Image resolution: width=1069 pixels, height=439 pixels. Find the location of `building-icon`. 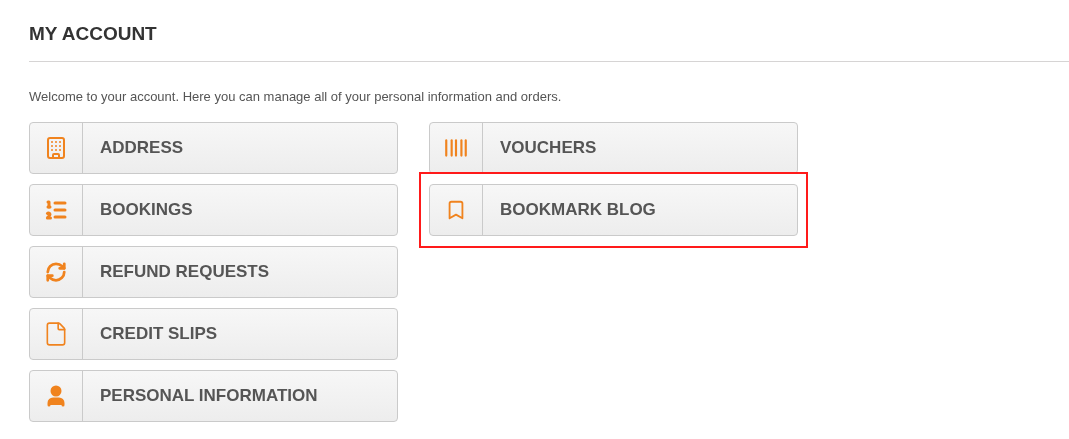

building-icon is located at coordinates (56, 148).